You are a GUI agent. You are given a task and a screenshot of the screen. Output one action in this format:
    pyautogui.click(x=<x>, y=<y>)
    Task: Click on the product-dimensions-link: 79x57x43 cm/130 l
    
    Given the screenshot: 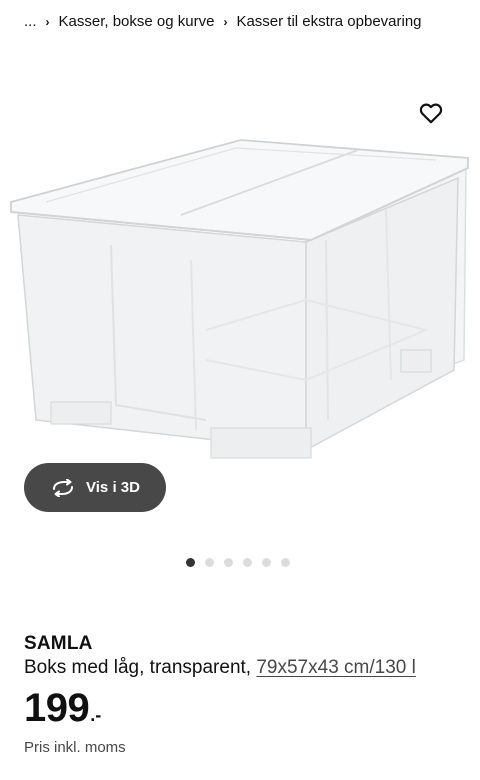 What is the action you would take?
    pyautogui.click(x=336, y=667)
    